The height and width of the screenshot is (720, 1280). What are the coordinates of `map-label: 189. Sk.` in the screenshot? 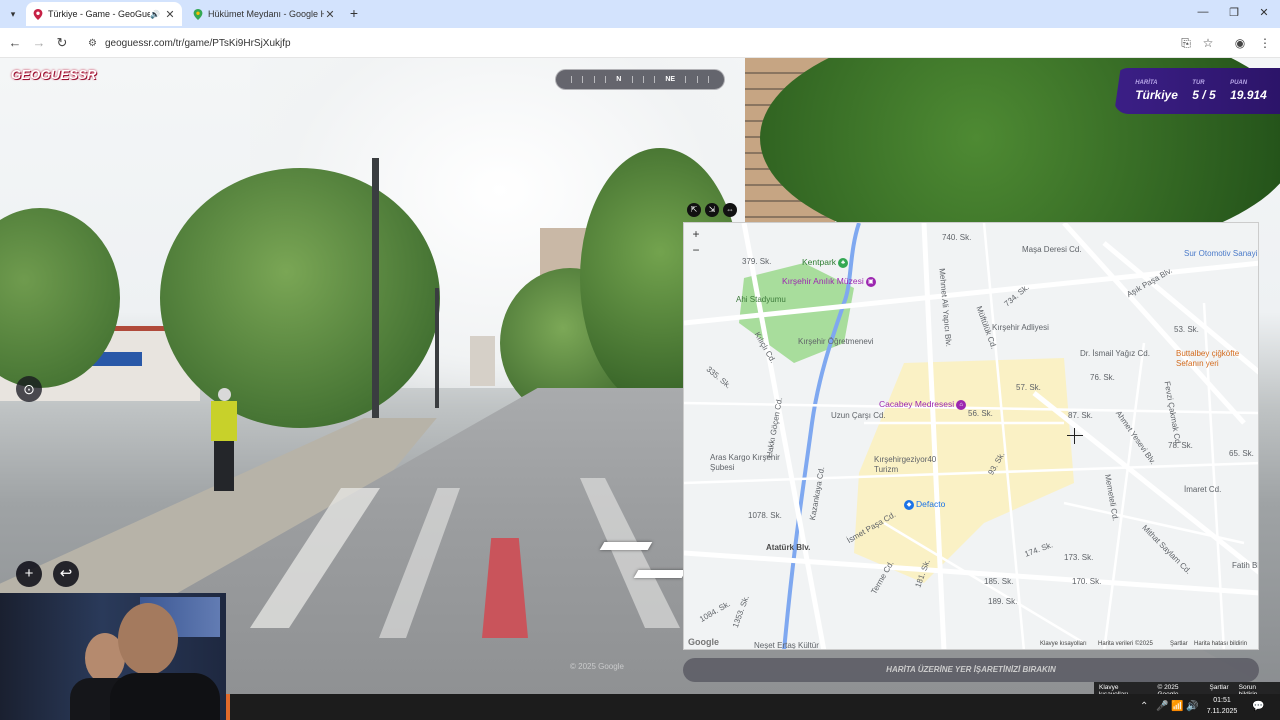 It's located at (1003, 601).